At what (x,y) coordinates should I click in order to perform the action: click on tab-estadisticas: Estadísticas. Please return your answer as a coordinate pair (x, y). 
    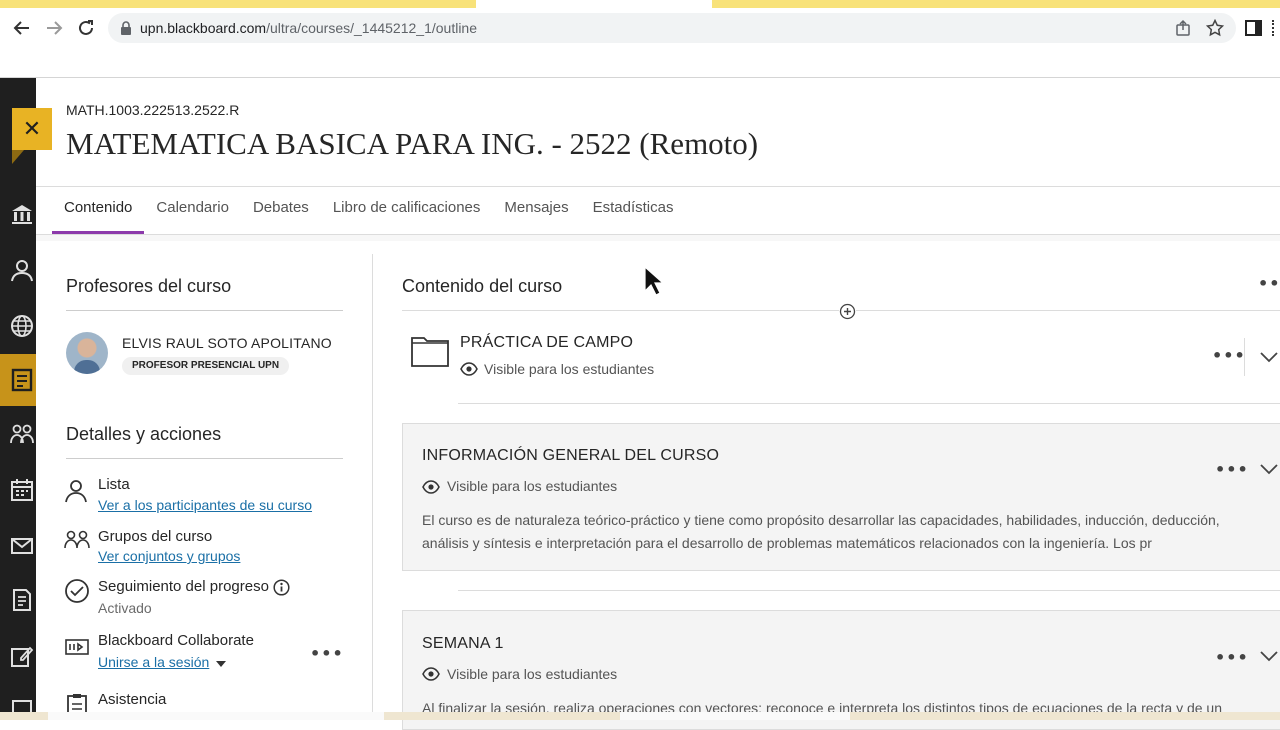
    Looking at the image, I should click on (633, 211).